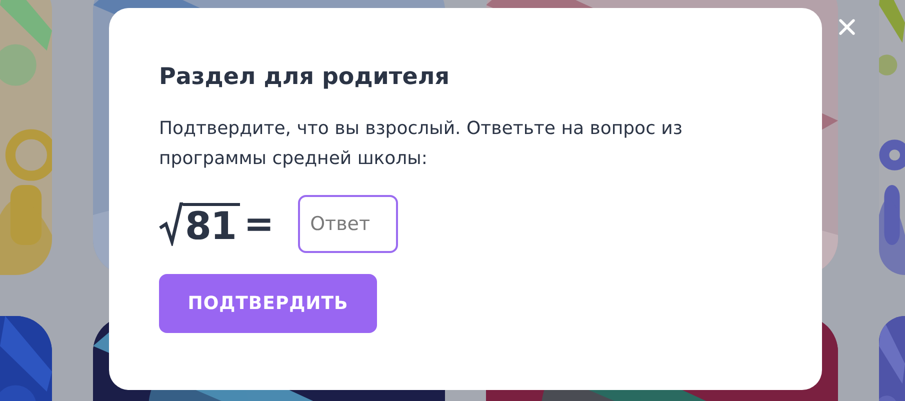 This screenshot has width=905, height=401. I want to click on dialog-prompt: Подтвердите, что вы взрослый. Ответьте на вопрос из программы средней школы:, so click(421, 144).